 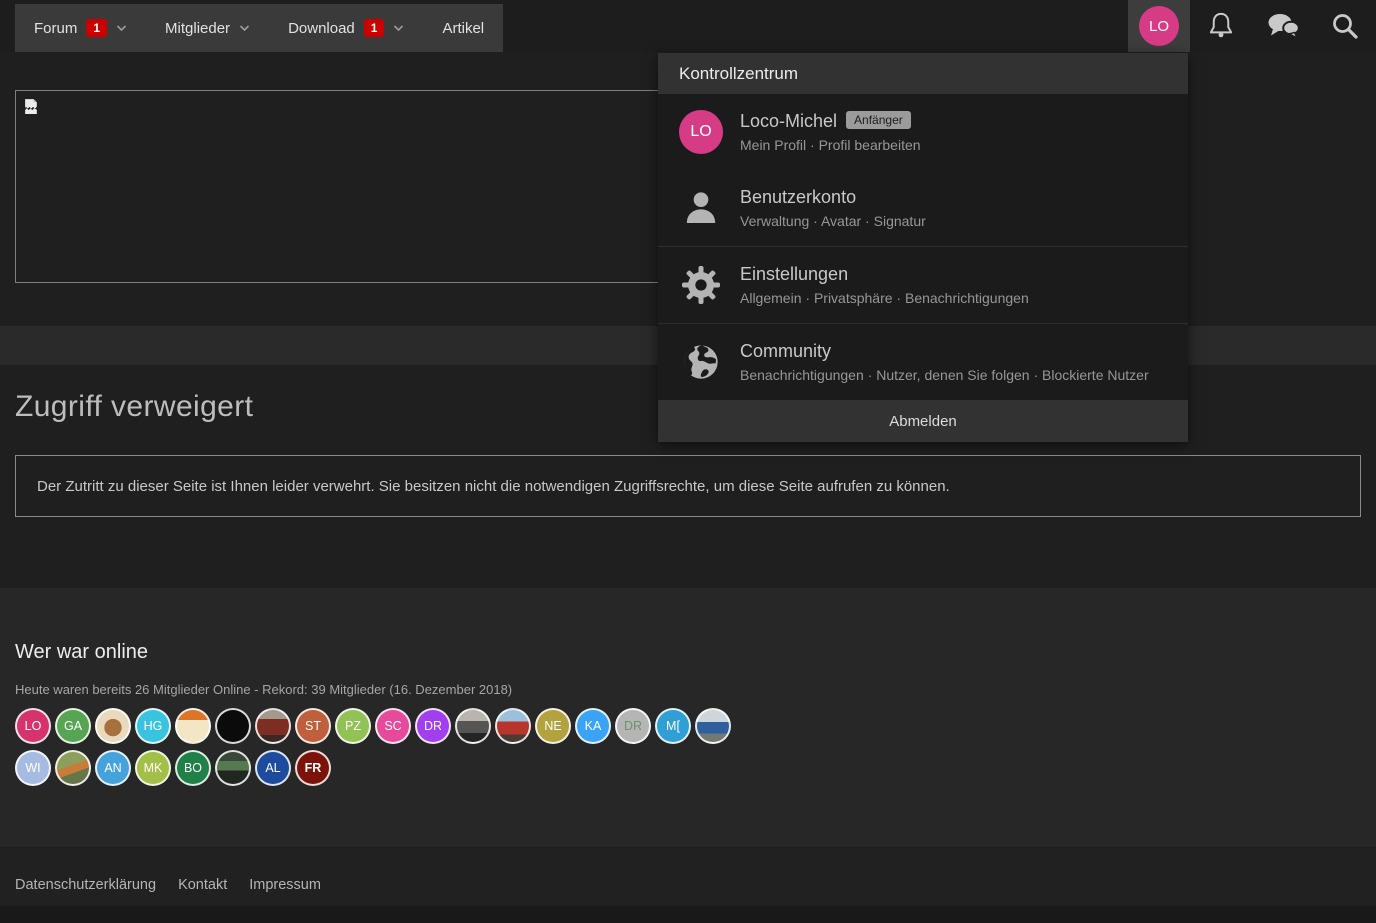 I want to click on user-links: Mein Profil · Profil bearbeiten, so click(x=830, y=145).